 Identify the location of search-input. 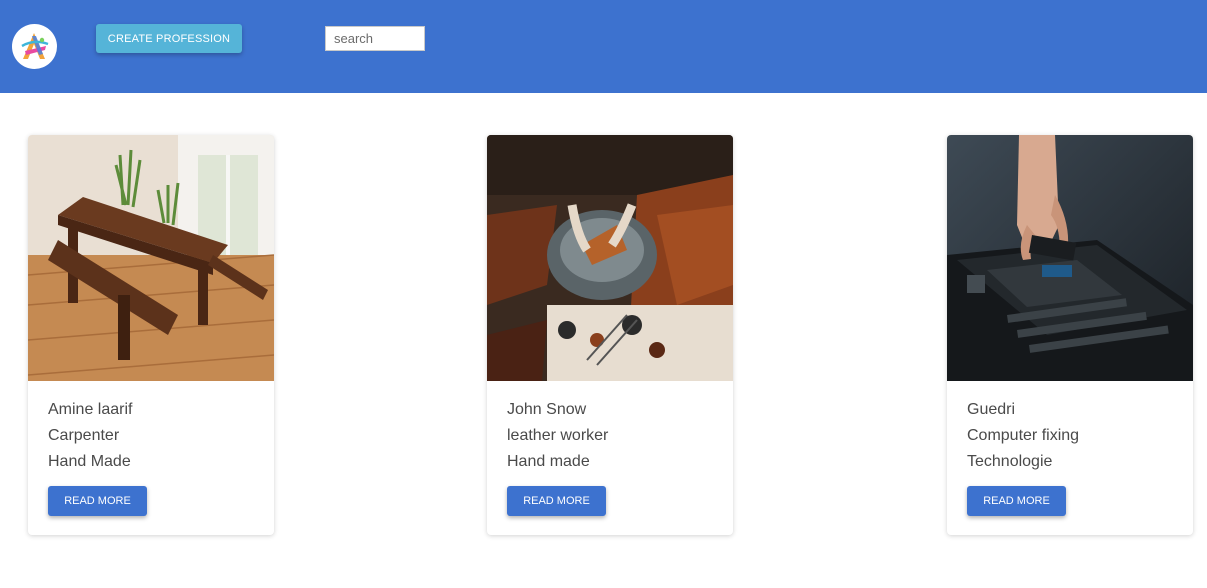
(375, 38).